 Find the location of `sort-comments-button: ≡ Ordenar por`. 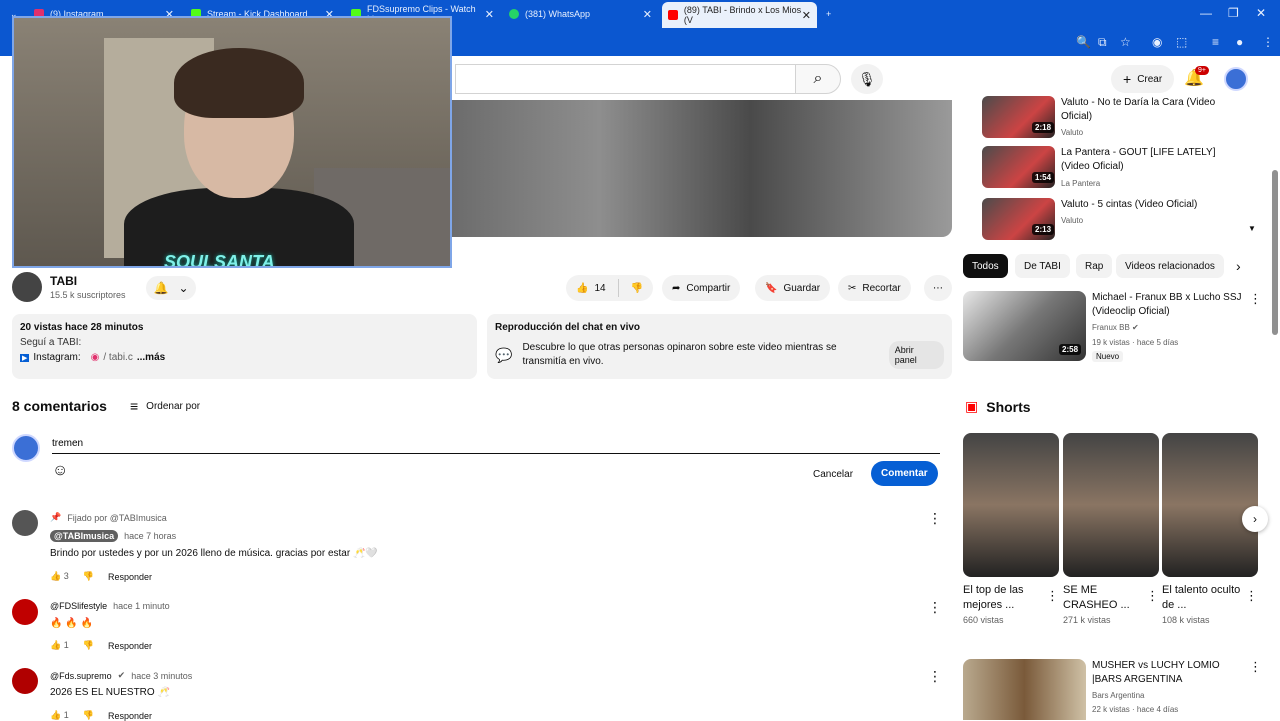

sort-comments-button: ≡ Ordenar por is located at coordinates (165, 406).